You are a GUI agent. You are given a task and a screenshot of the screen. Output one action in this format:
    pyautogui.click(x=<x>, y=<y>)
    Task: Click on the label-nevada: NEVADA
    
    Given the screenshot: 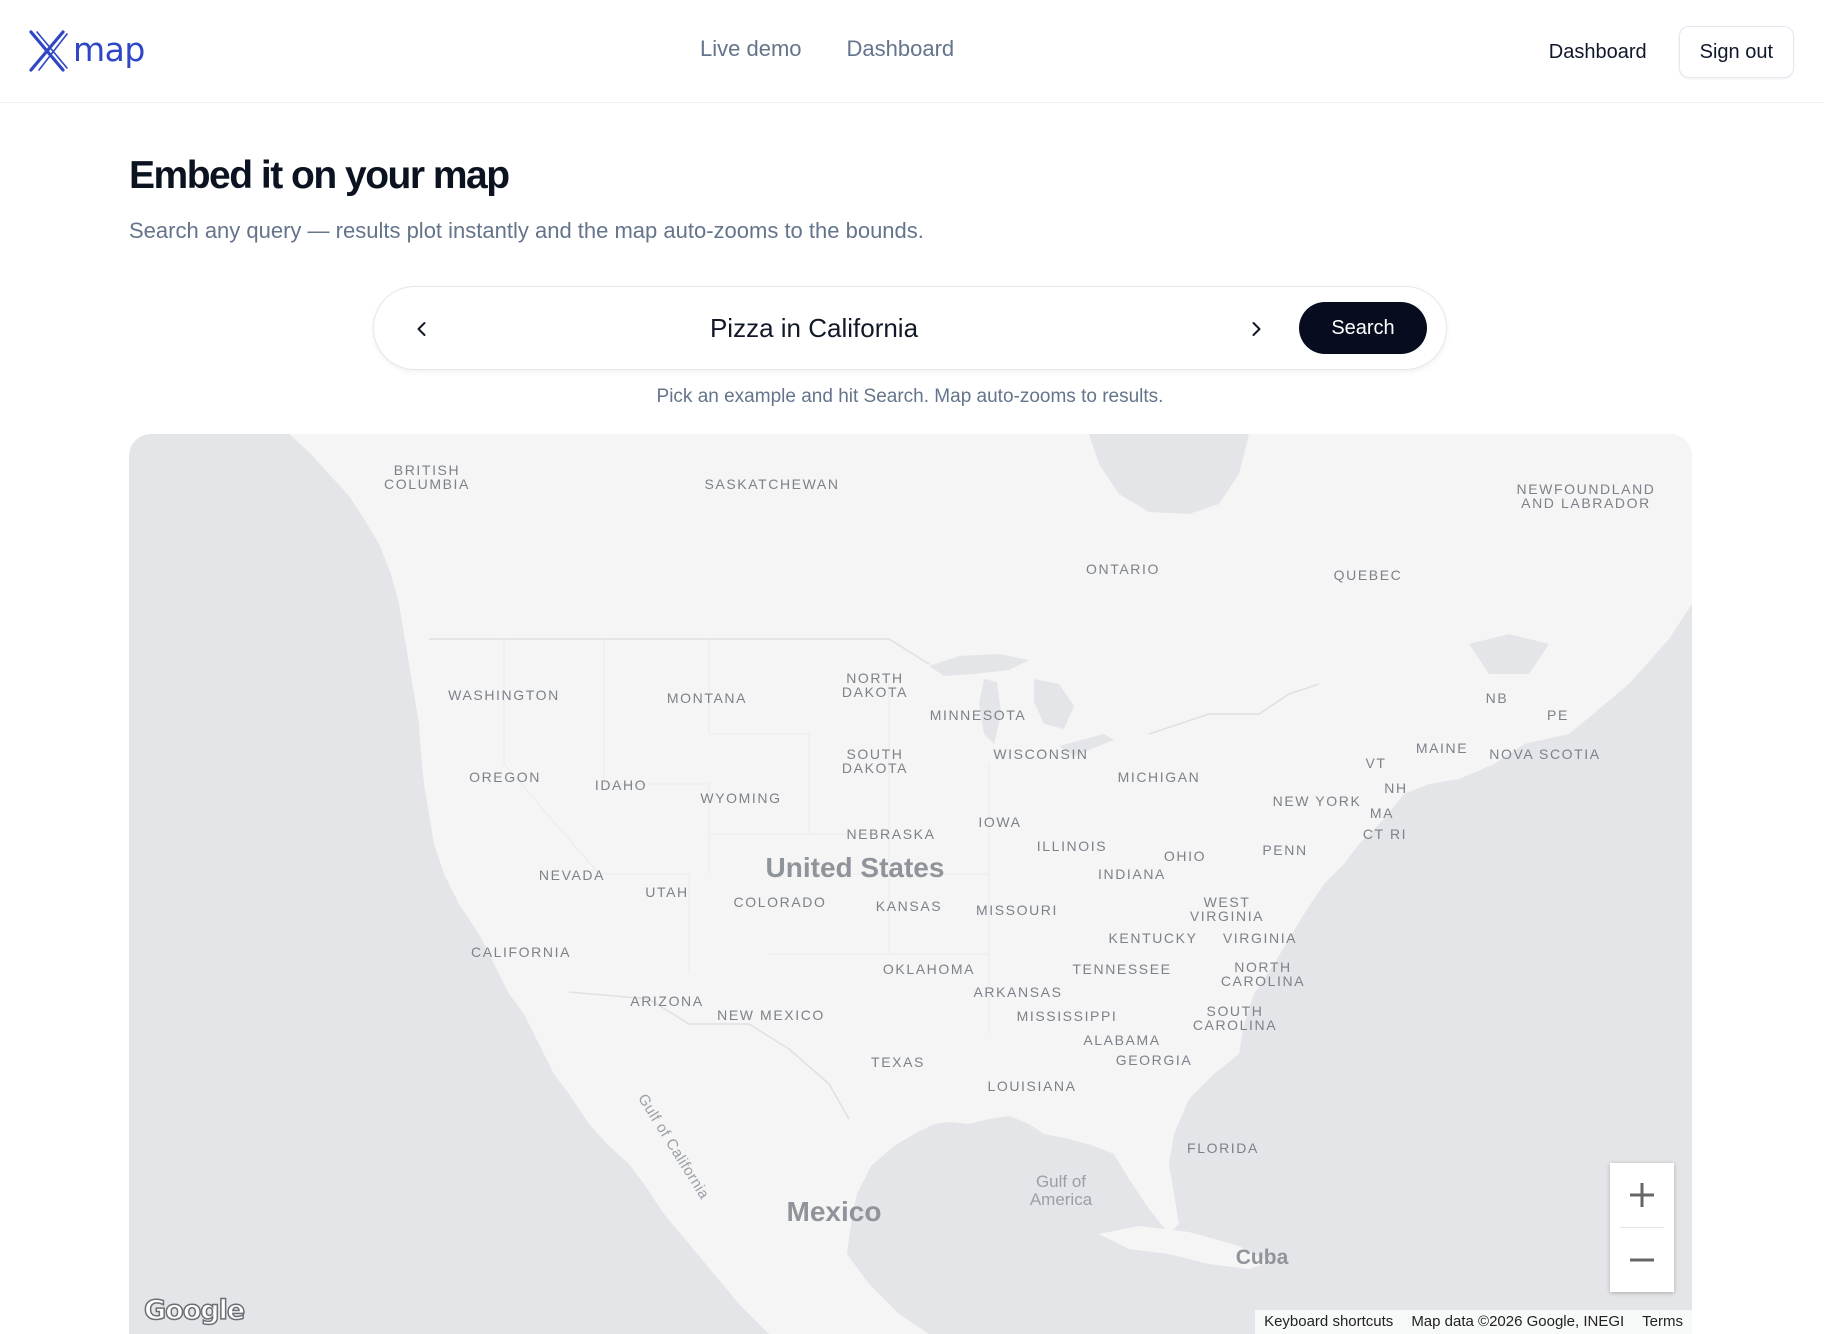 What is the action you would take?
    pyautogui.click(x=572, y=875)
    